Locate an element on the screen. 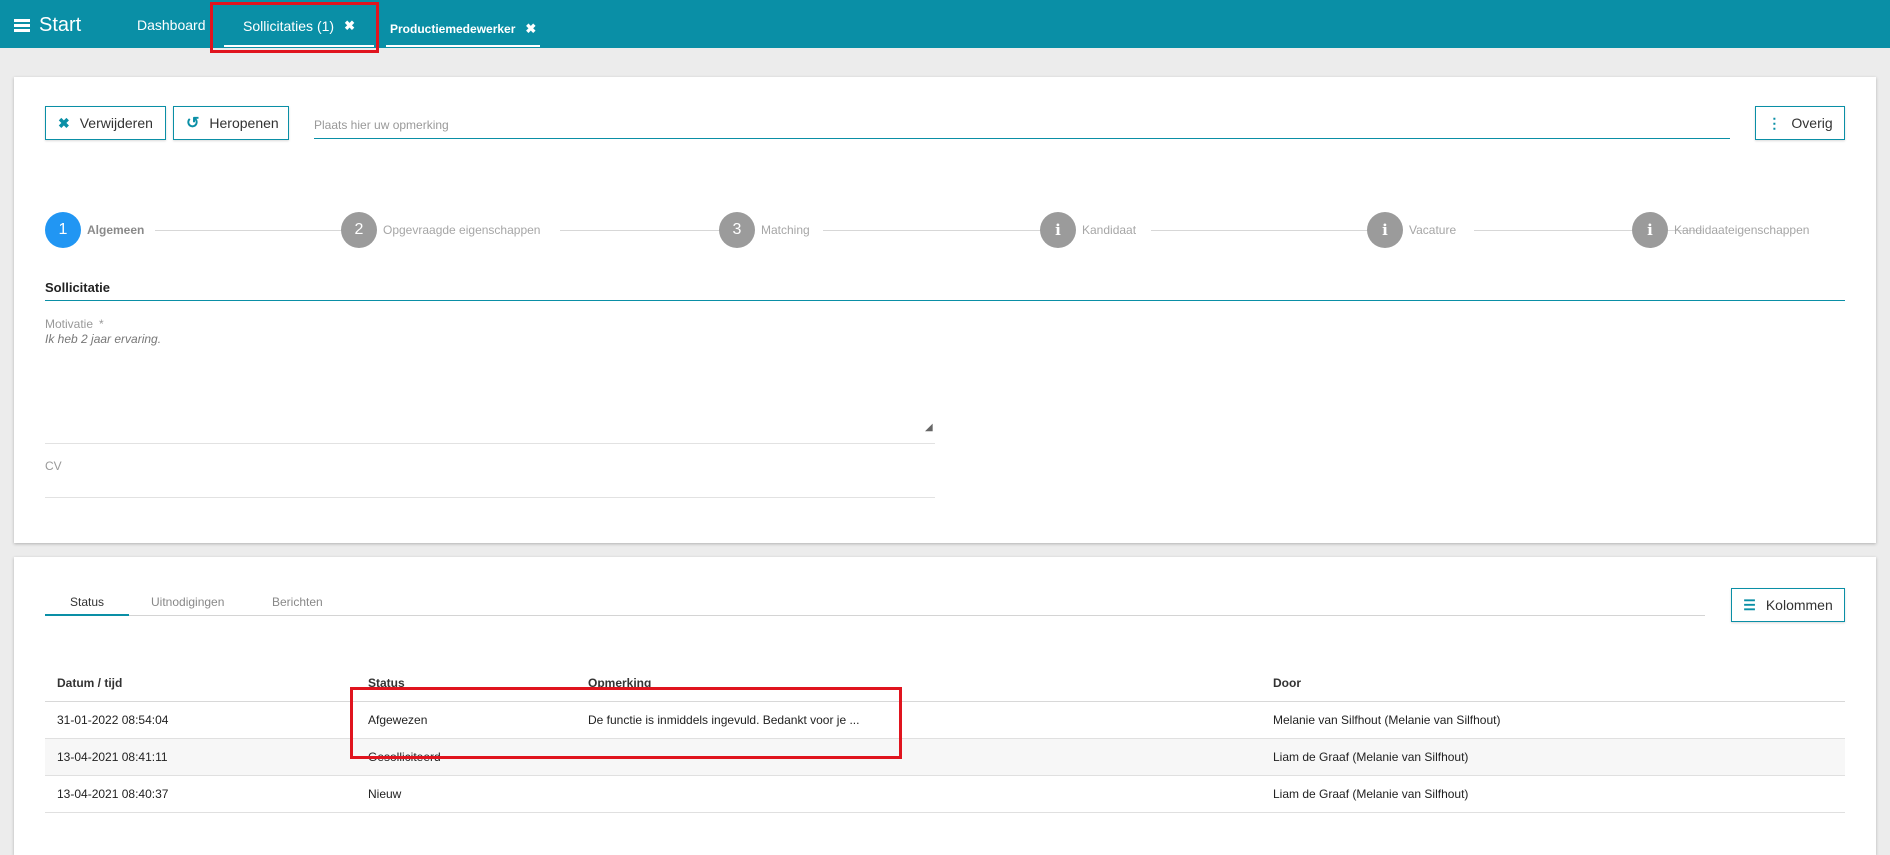 The width and height of the screenshot is (1890, 855). hamburger-icon is located at coordinates (22, 25).